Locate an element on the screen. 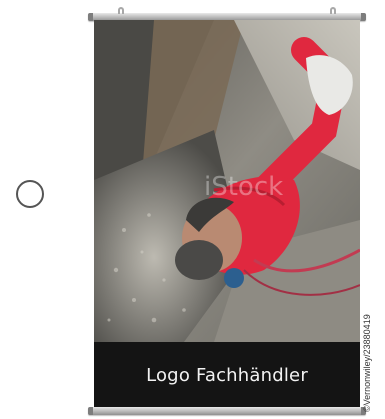 This screenshot has width=385, height=419. logo-bar: Logo Fachhändler is located at coordinates (227, 375).